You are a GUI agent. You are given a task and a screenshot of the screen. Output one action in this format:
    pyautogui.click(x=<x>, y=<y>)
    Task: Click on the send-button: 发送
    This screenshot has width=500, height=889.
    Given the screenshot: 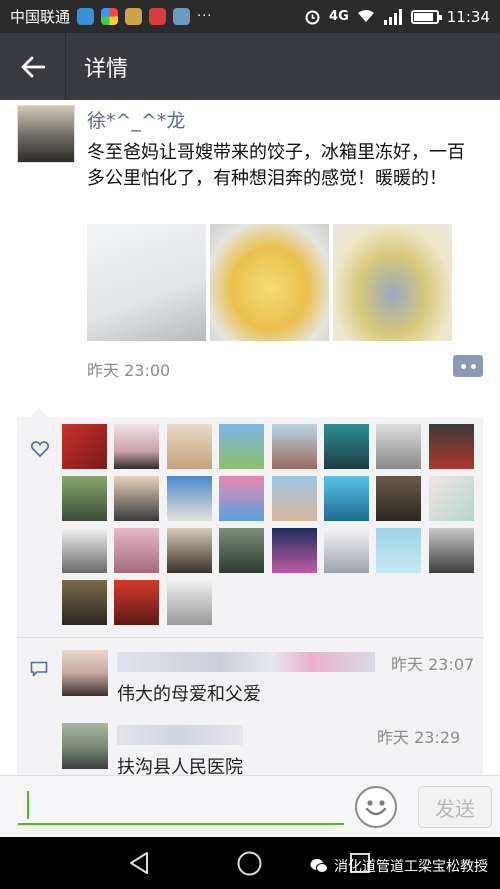 What is the action you would take?
    pyautogui.click(x=455, y=807)
    